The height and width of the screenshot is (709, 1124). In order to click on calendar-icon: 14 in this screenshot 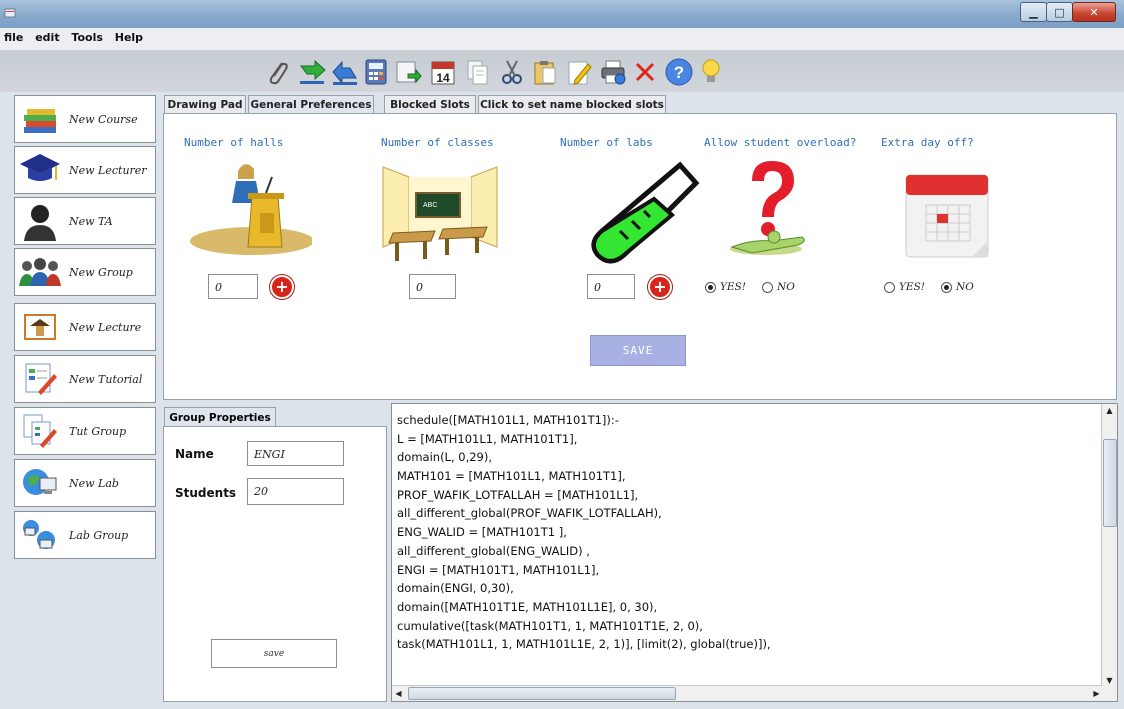, I will do `click(443, 72)`.